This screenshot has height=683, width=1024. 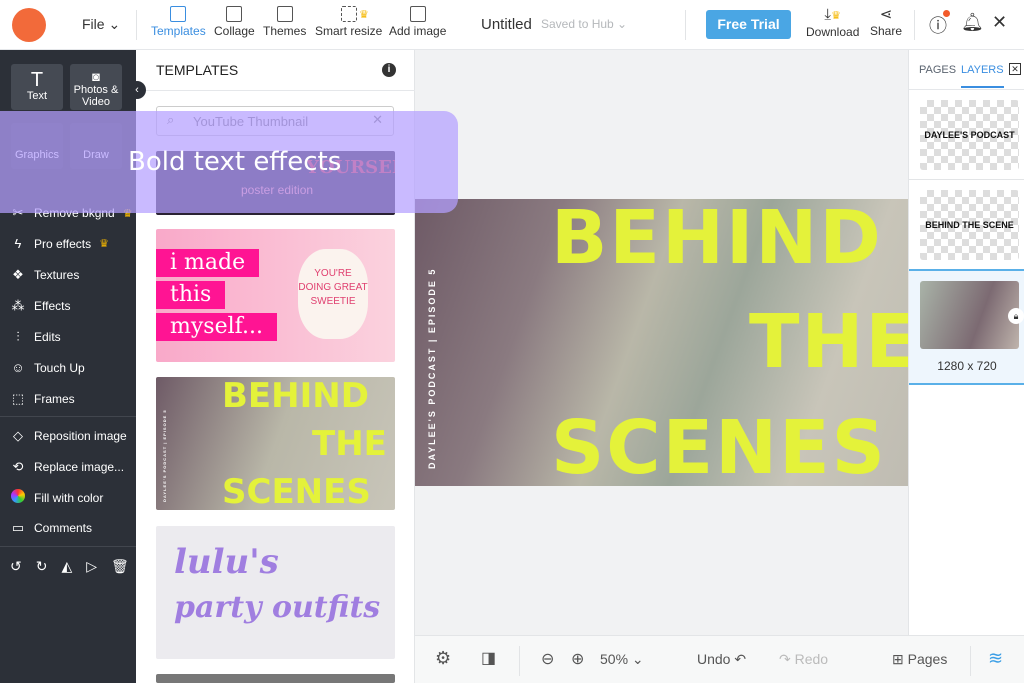 I want to click on reposition-image: ◇ Reposition image, so click(x=68, y=436).